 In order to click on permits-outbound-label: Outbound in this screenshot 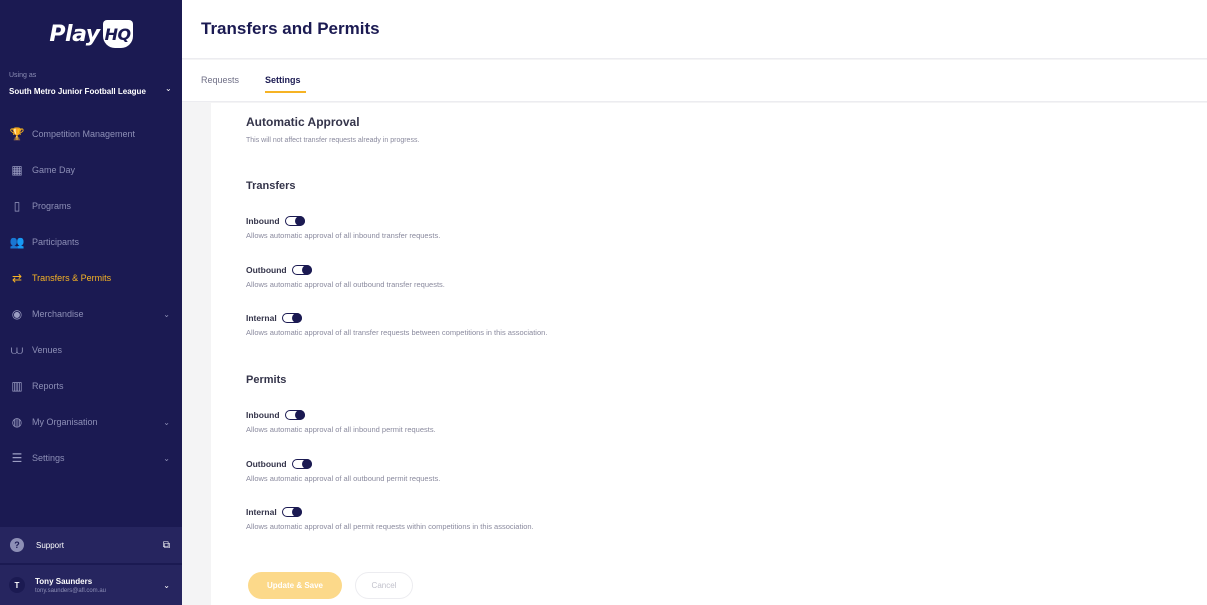, I will do `click(266, 464)`.